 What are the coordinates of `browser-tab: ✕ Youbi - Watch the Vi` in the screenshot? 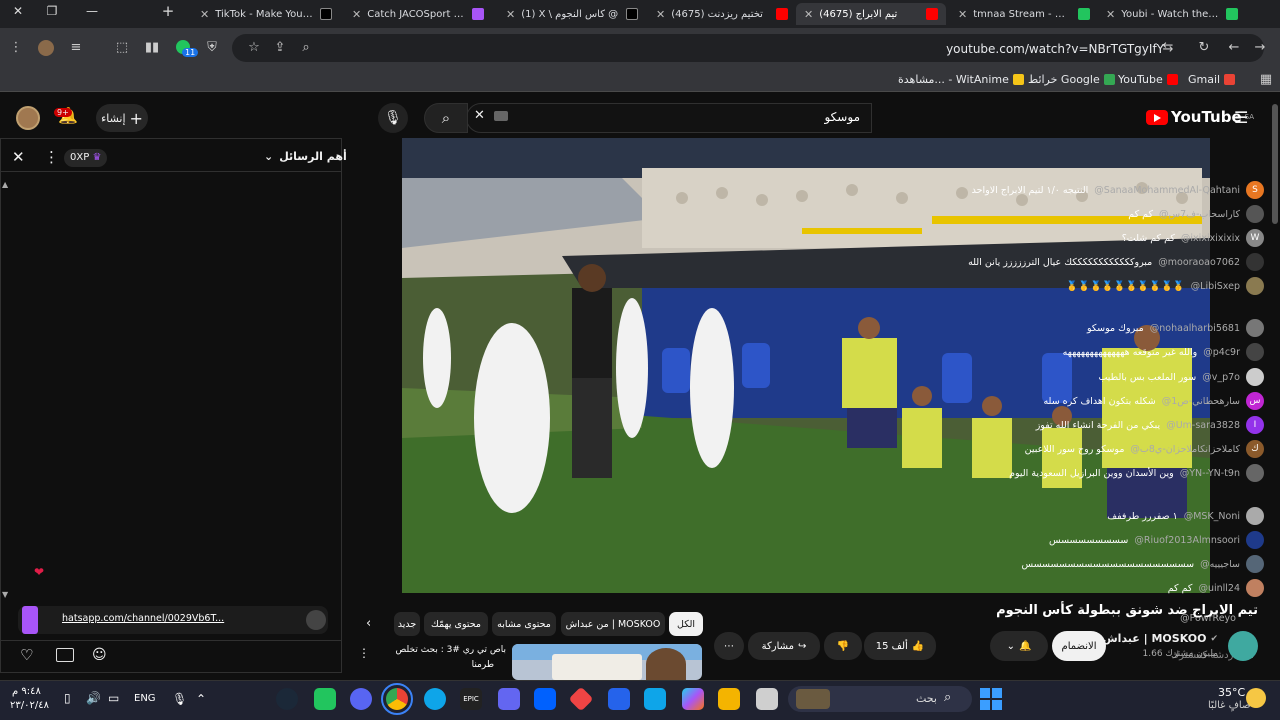 It's located at (1172, 14).